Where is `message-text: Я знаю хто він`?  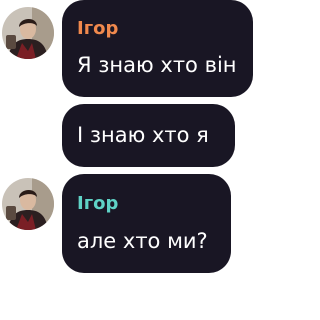 message-text: Я знаю хто він is located at coordinates (157, 65).